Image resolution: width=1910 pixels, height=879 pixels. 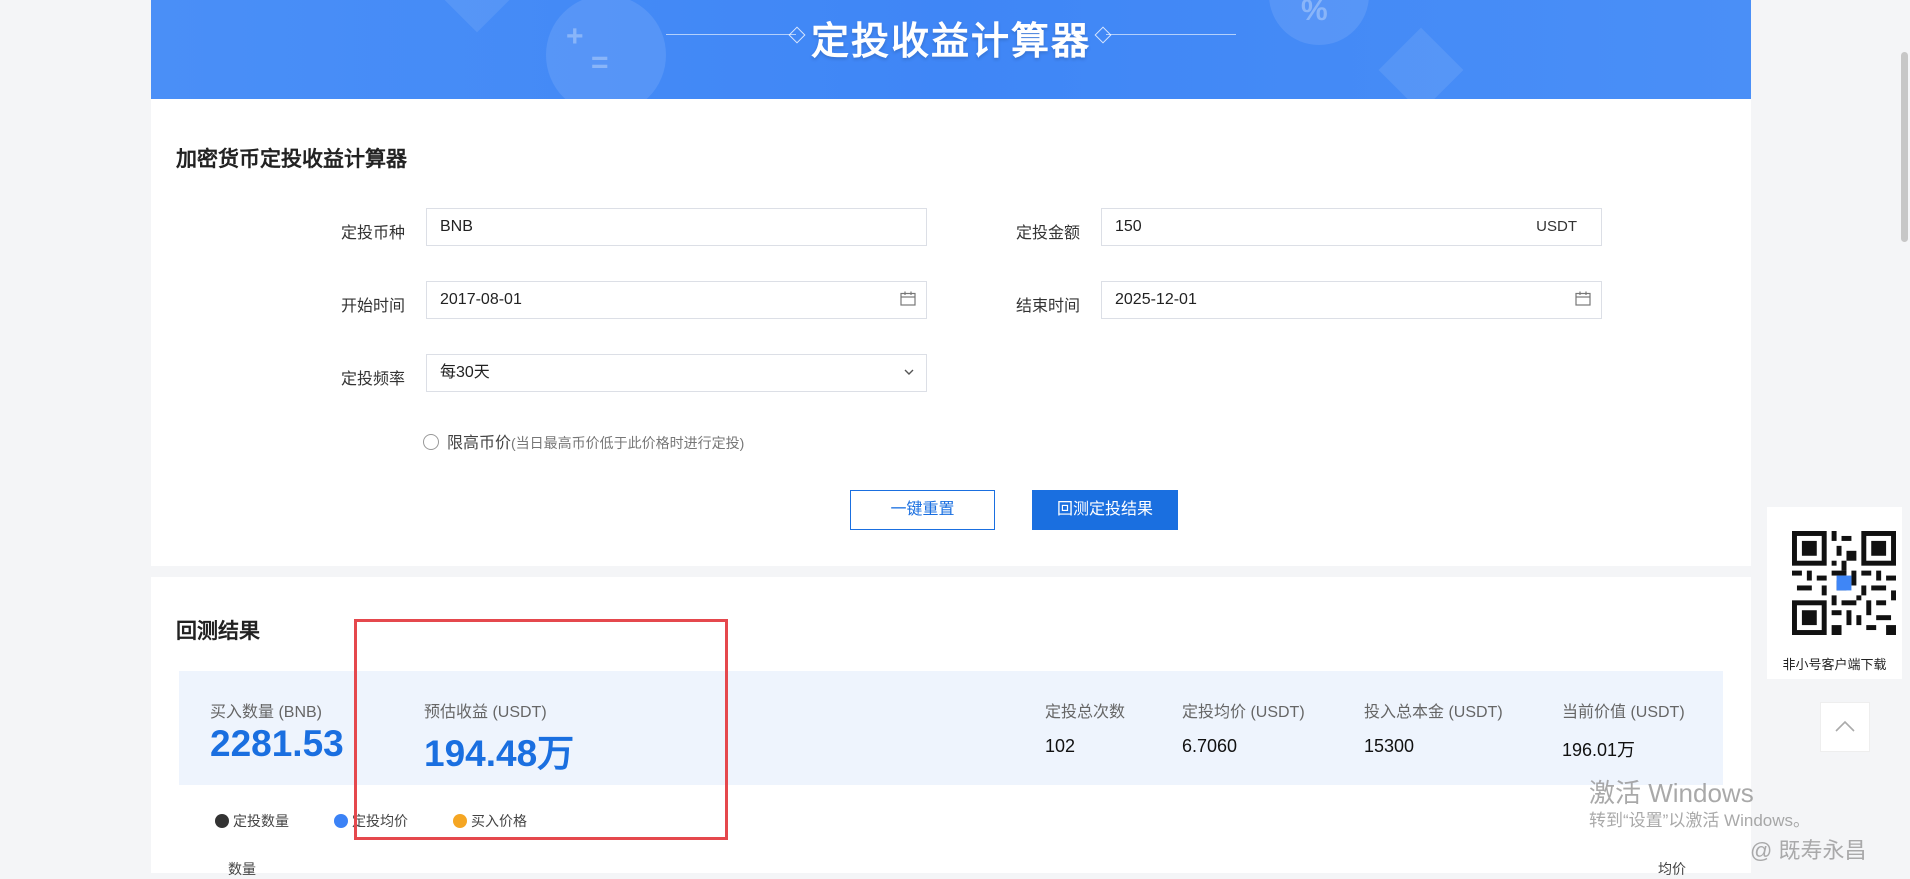 What do you see at coordinates (1156, 299) in the screenshot?
I see `end-date-value: 2025-12-01` at bounding box center [1156, 299].